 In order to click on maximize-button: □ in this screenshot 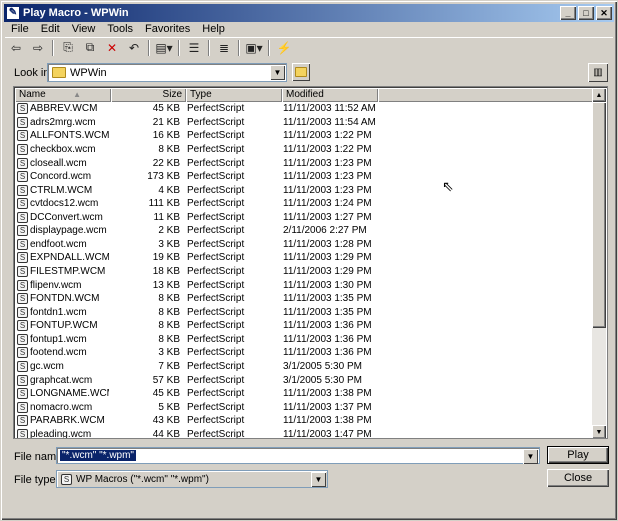, I will do `click(586, 13)`.